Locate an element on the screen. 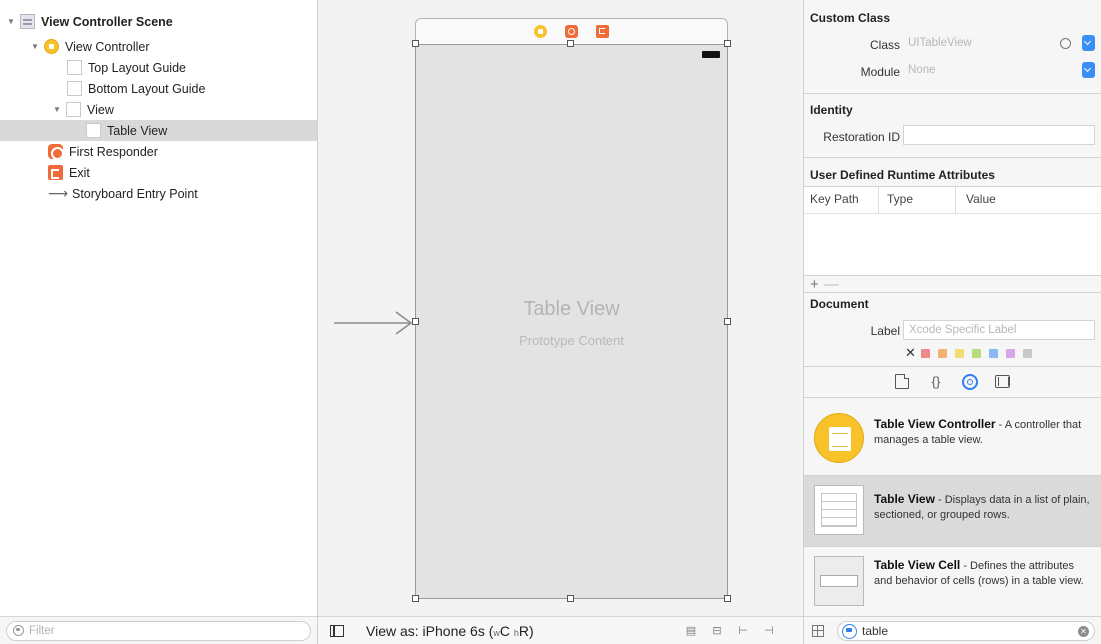  view-as-label: View as: iPhone 6s ( is located at coordinates (430, 631).